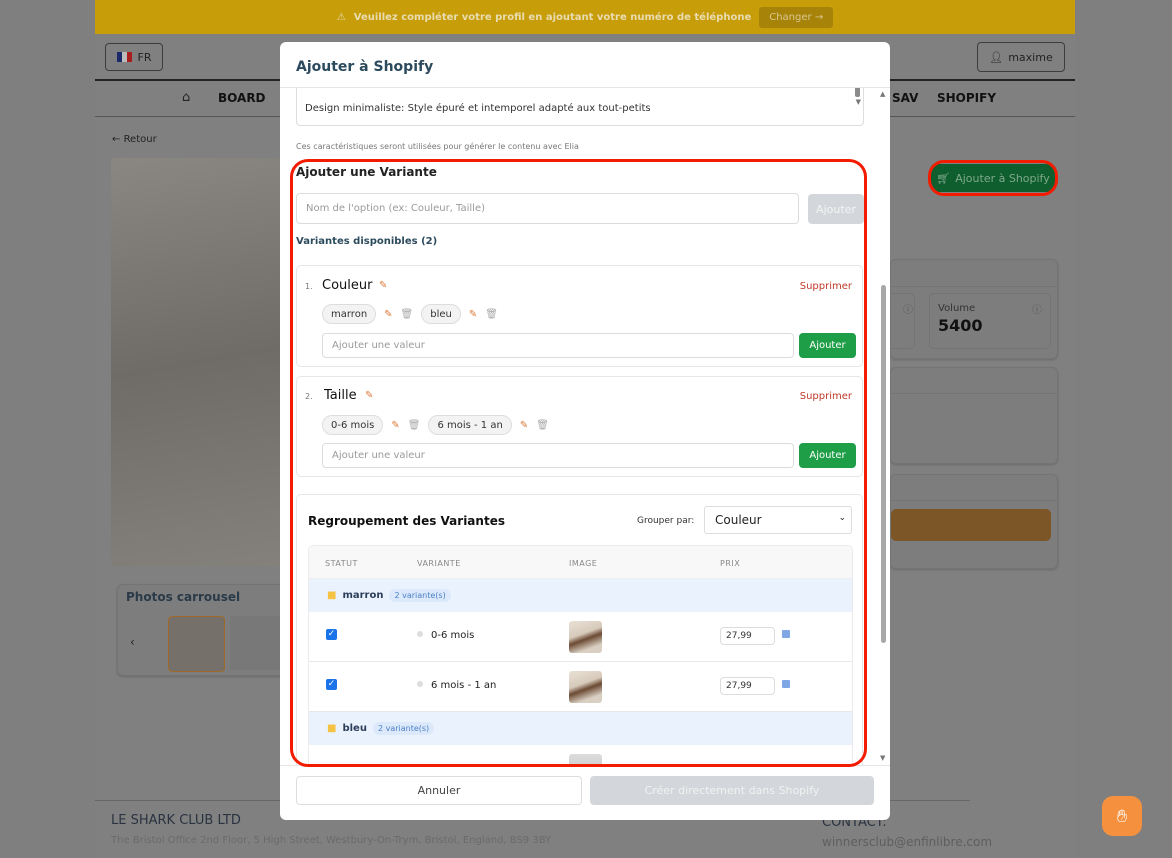  Describe the element at coordinates (580, 595) in the screenshot. I see `group-row-marron: ■ marron 2 variante(s)` at that location.